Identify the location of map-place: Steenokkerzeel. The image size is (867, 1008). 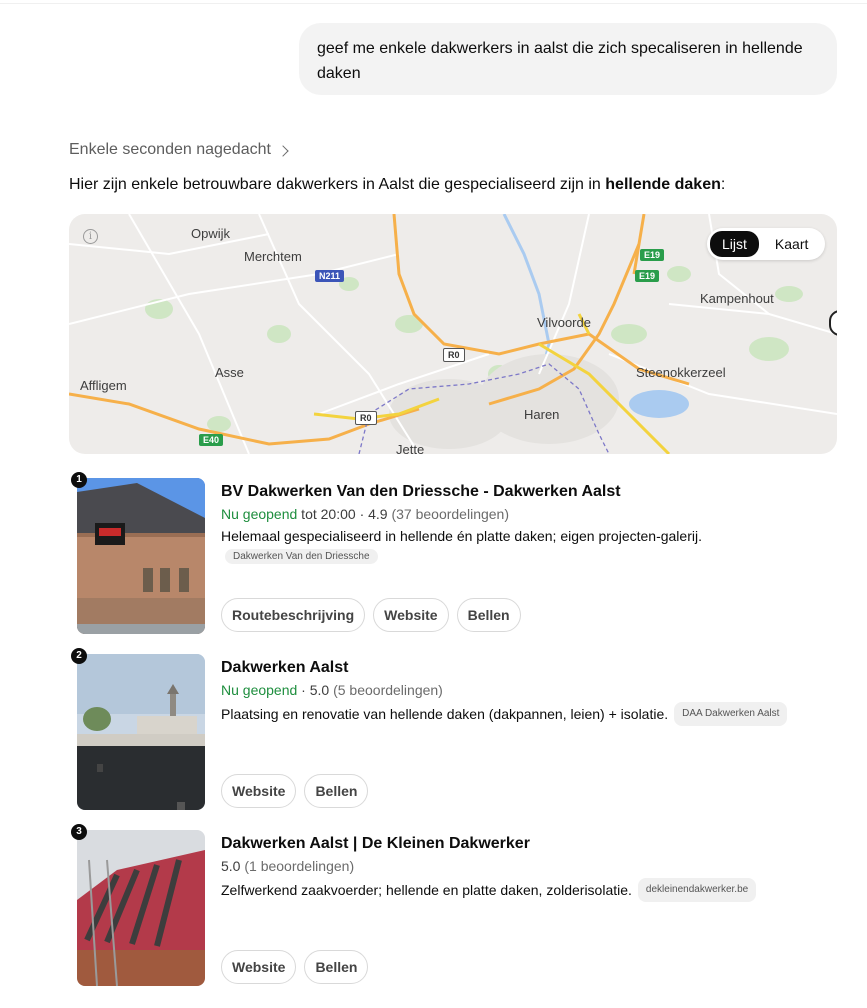
(681, 372).